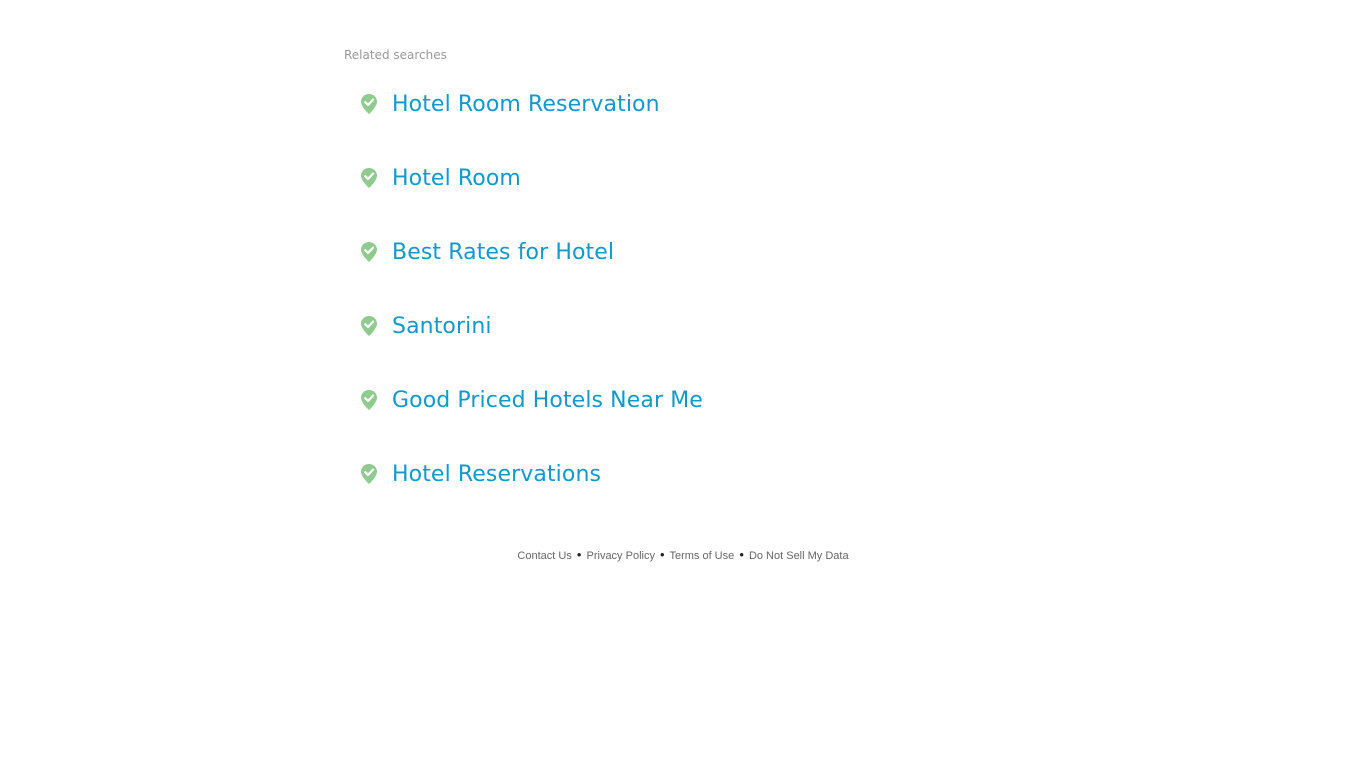 This screenshot has width=1366, height=768. Describe the element at coordinates (701, 556) in the screenshot. I see `footer-link-terms-of-use: Terms of Use` at that location.